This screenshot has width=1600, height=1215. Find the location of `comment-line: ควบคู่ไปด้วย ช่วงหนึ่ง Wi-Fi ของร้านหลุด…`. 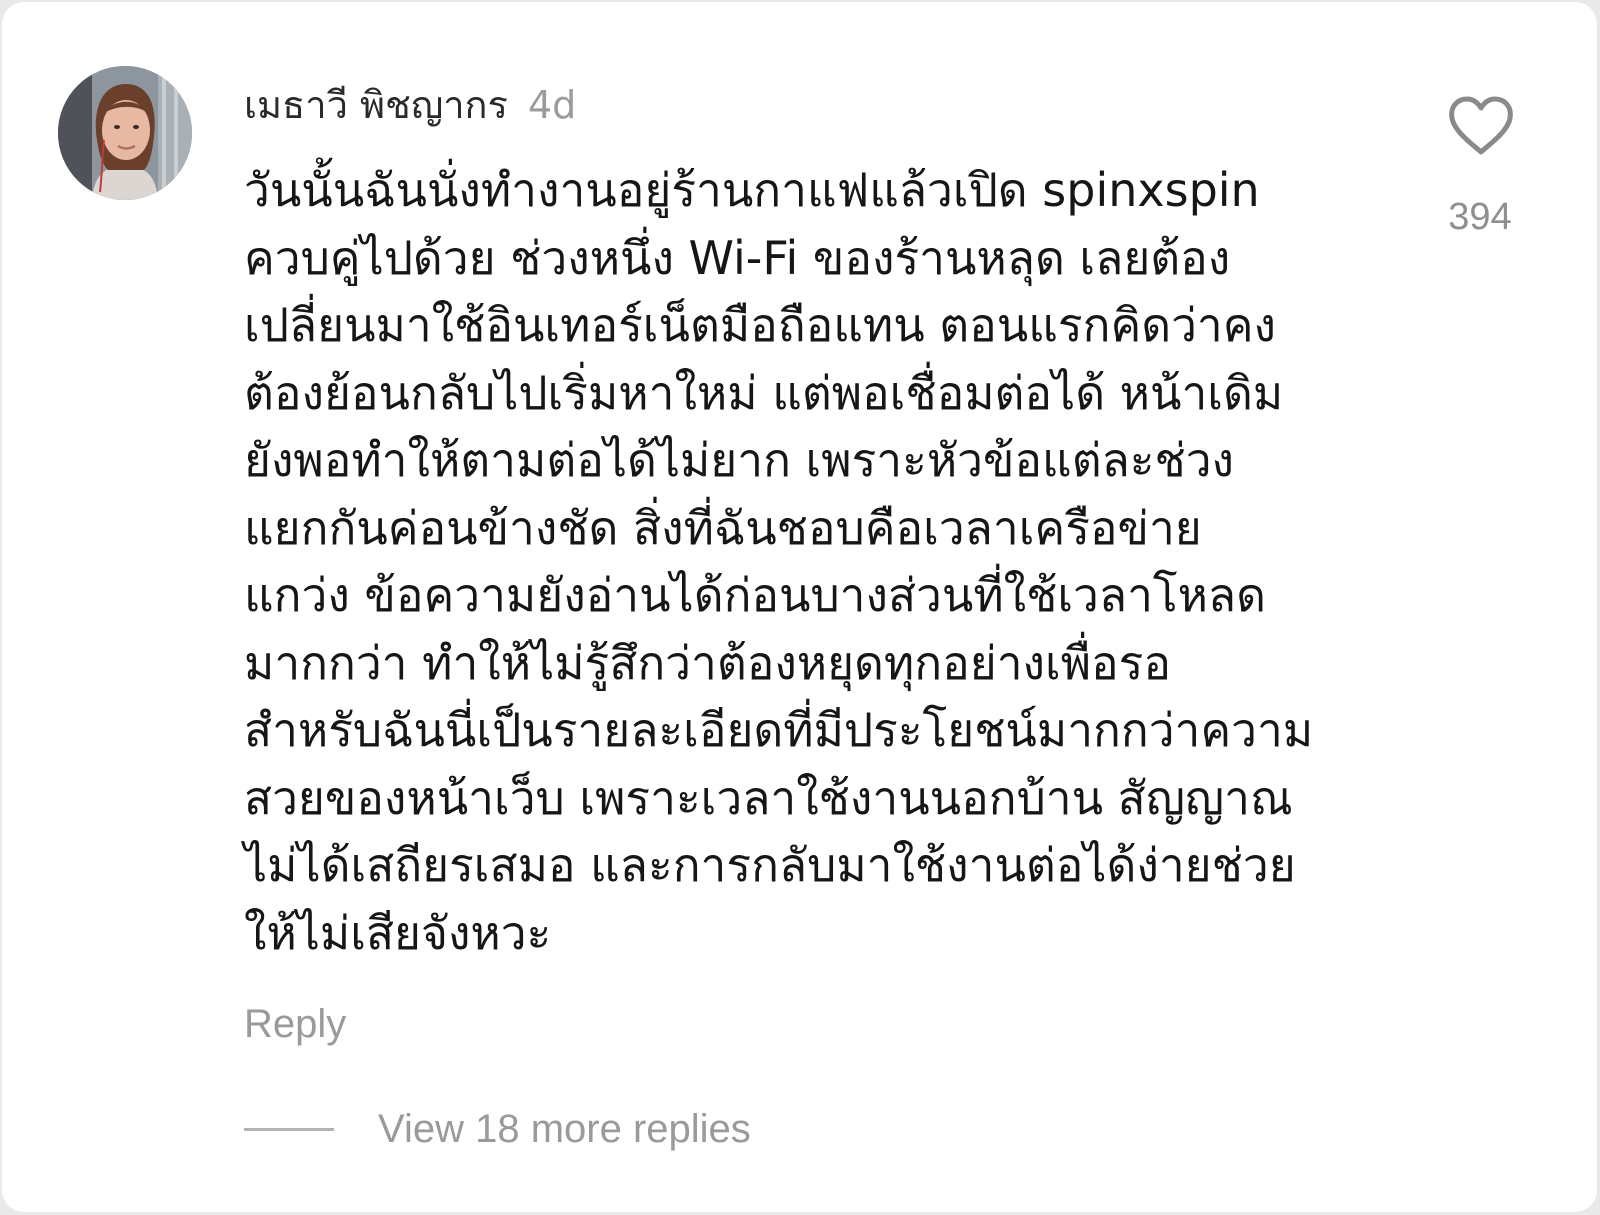

comment-line: ควบคู่ไปด้วย ช่วงหนึ่ง Wi-Fi ของร้านหลุด… is located at coordinates (737, 257).